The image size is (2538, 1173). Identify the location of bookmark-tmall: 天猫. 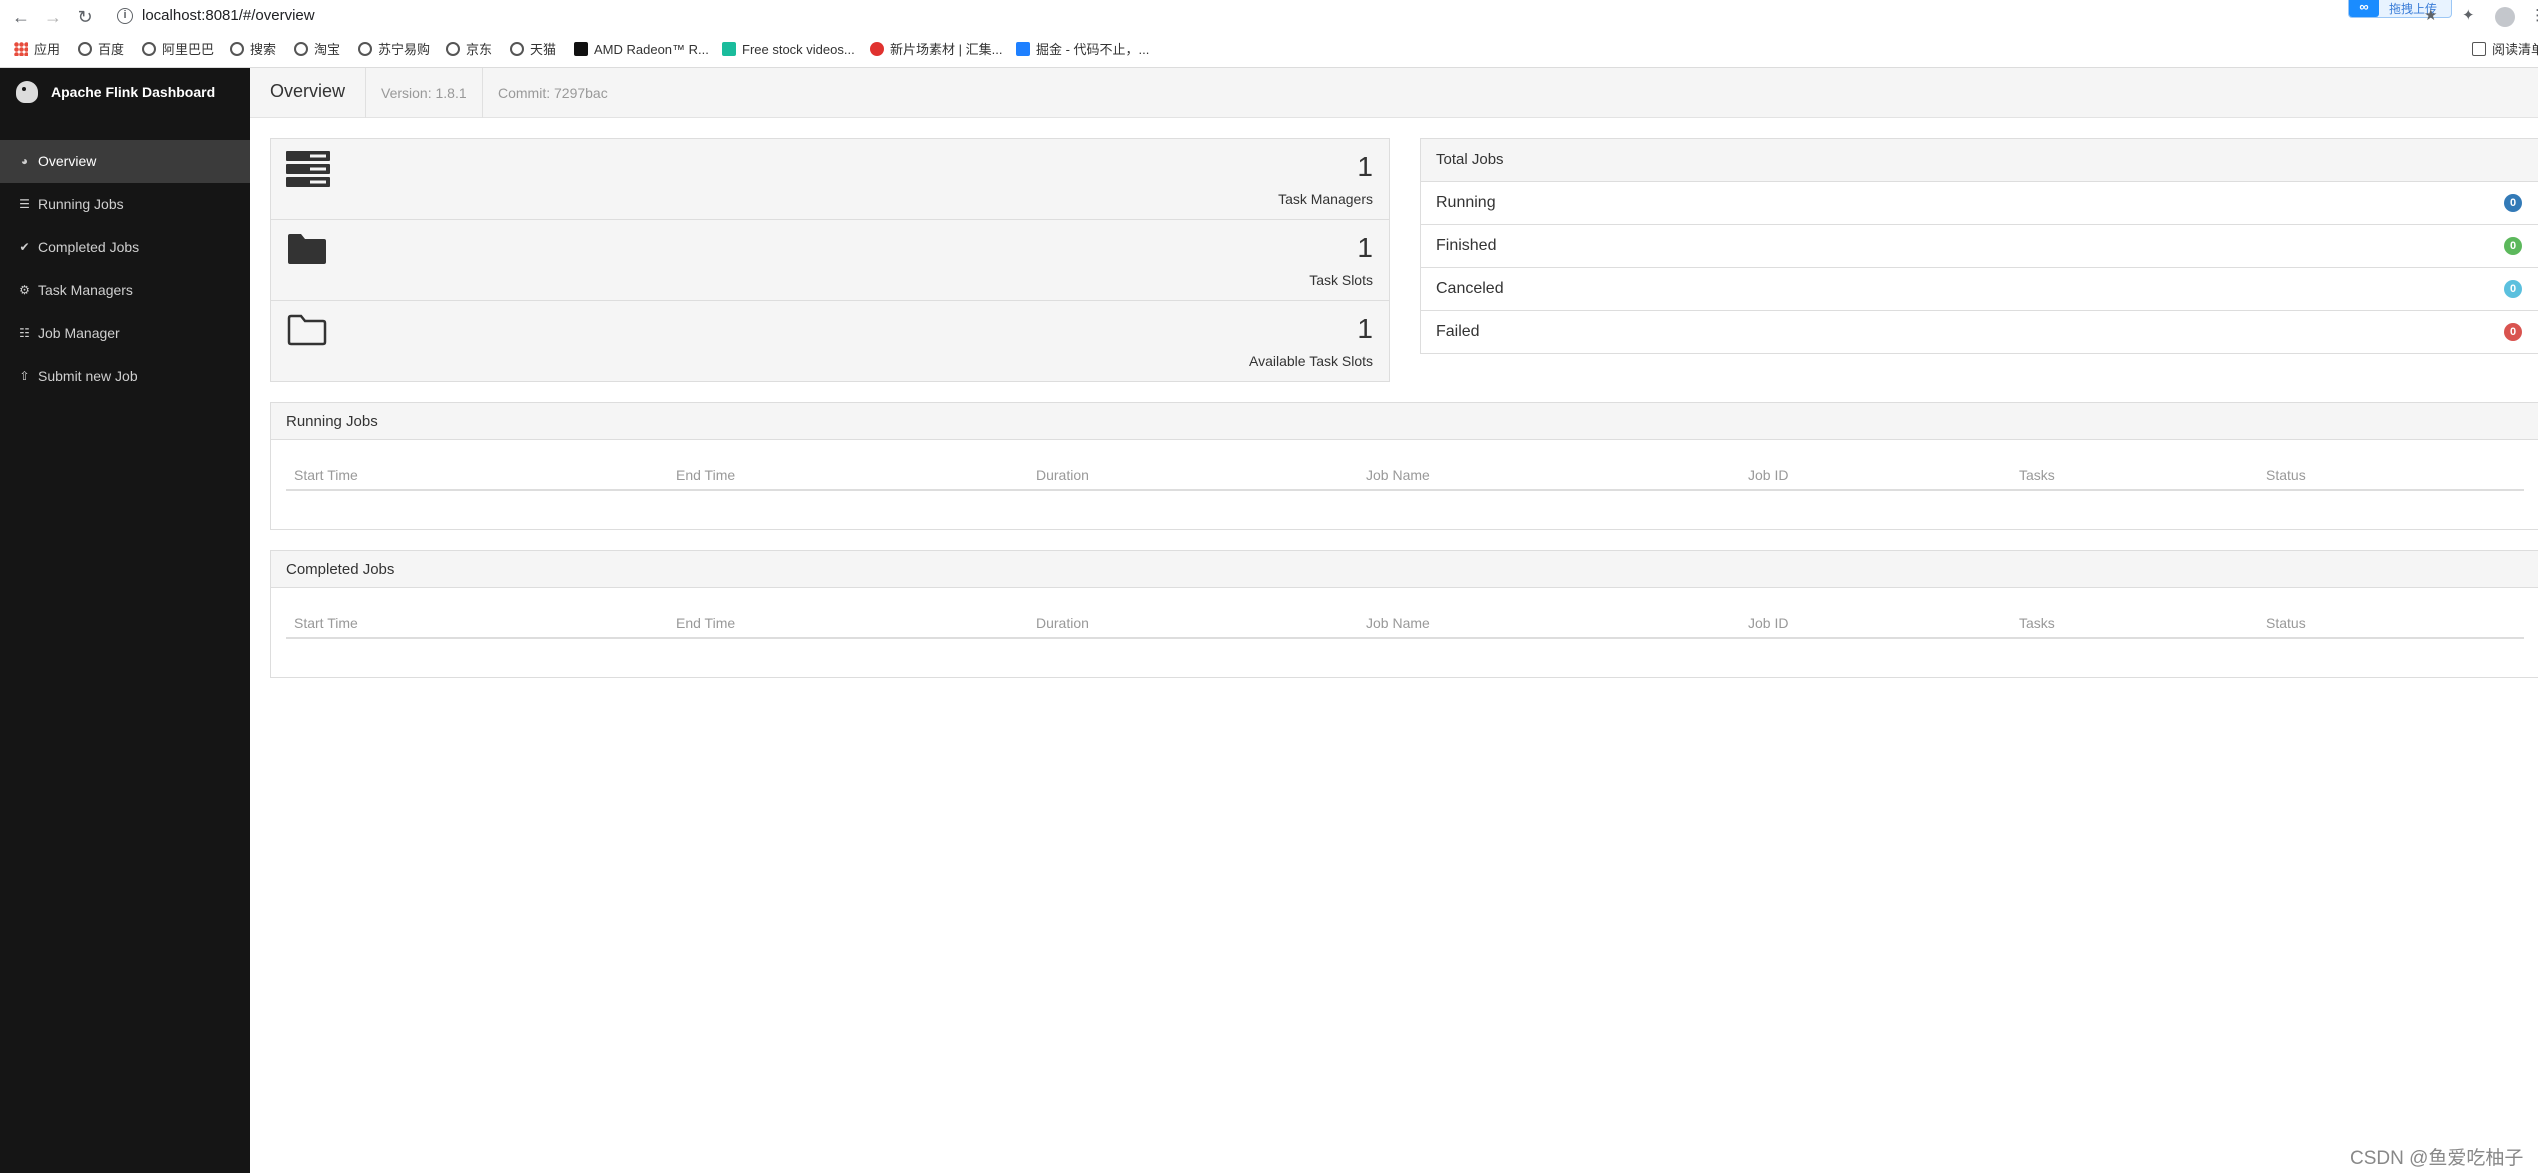
(533, 50).